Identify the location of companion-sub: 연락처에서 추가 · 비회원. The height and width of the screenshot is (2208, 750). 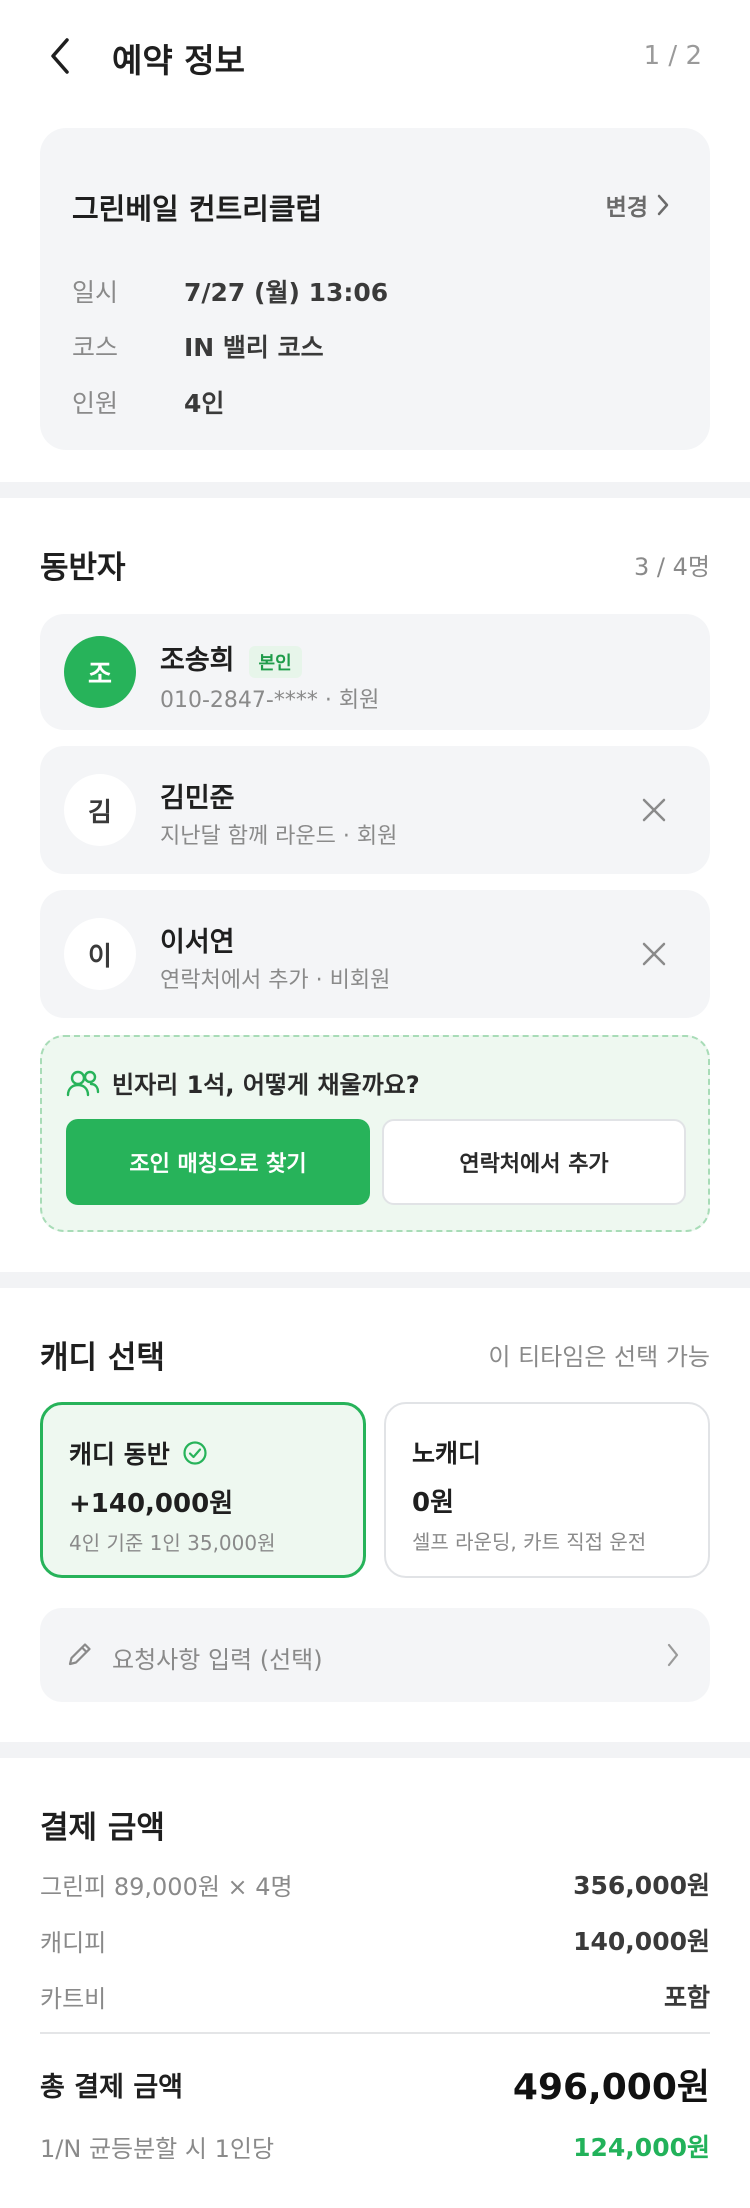
(275, 980).